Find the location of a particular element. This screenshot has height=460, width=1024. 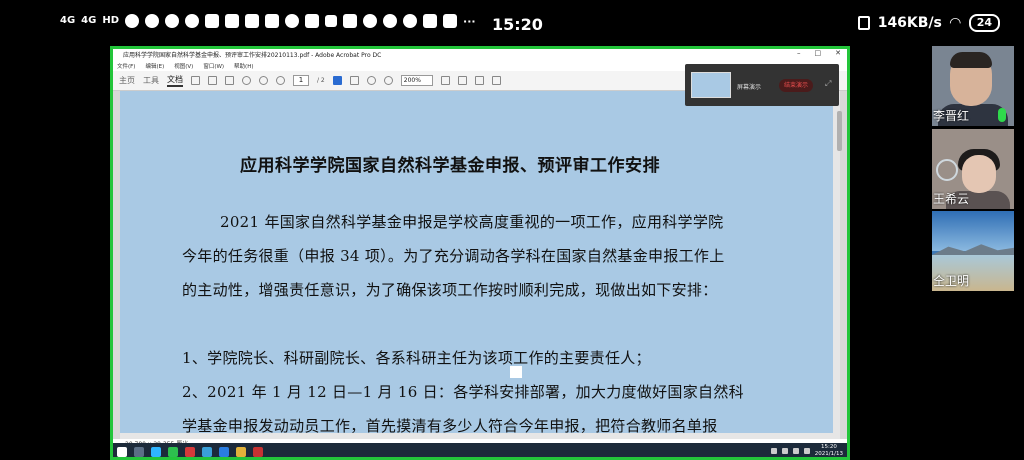

windows-taskbar: 15:20 2021/1/13 is located at coordinates (480, 450).